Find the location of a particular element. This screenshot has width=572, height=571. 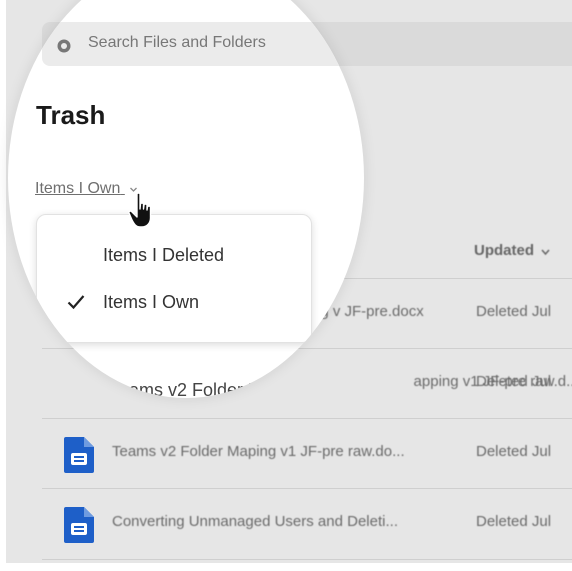

column-header-updated: Updated is located at coordinates (512, 250).